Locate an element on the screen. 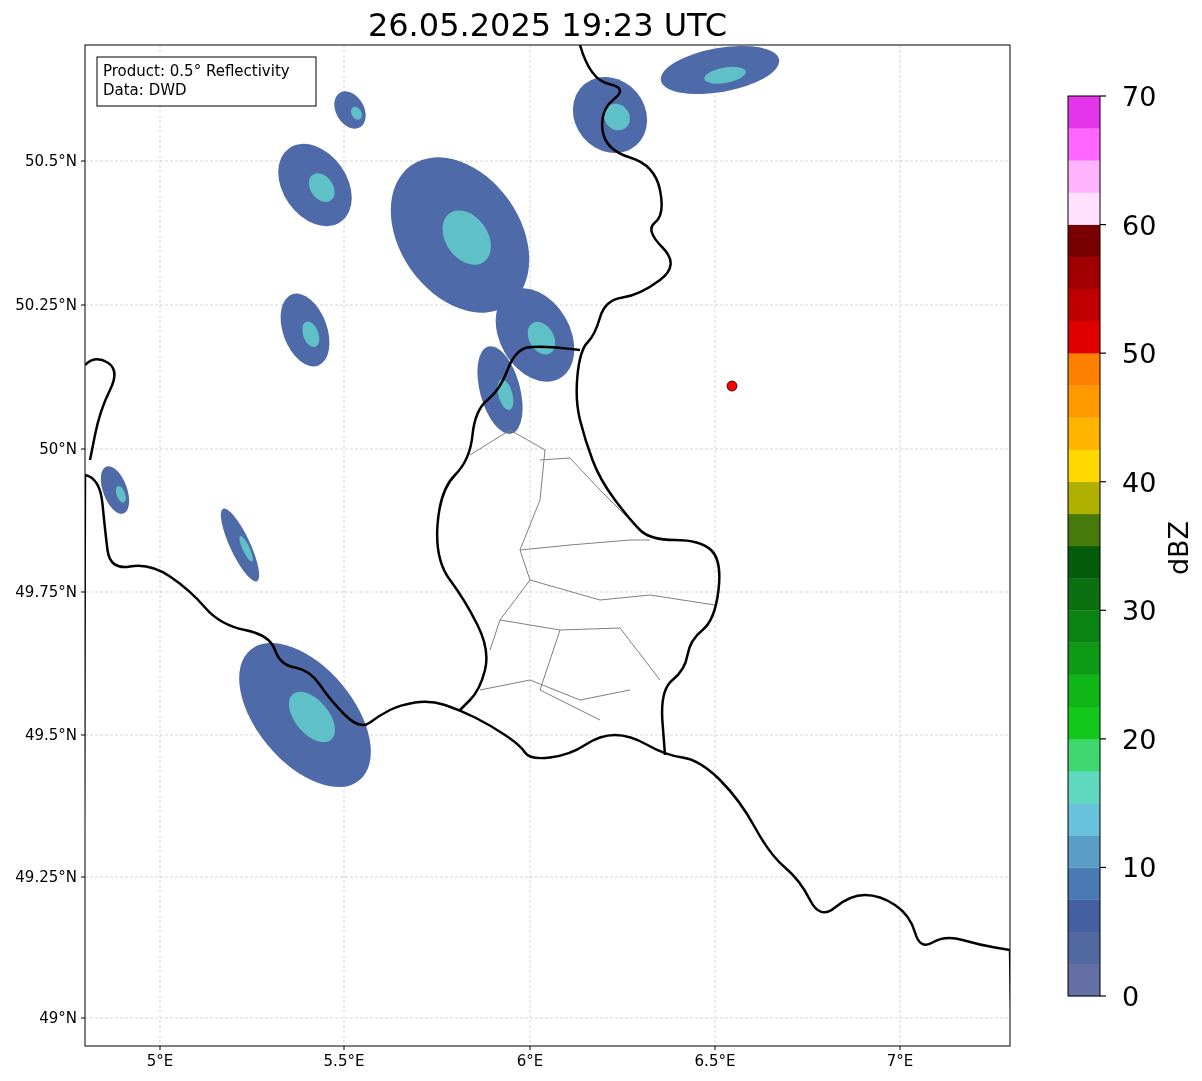  colorbar-tick-label: 40 is located at coordinates (1139, 482).